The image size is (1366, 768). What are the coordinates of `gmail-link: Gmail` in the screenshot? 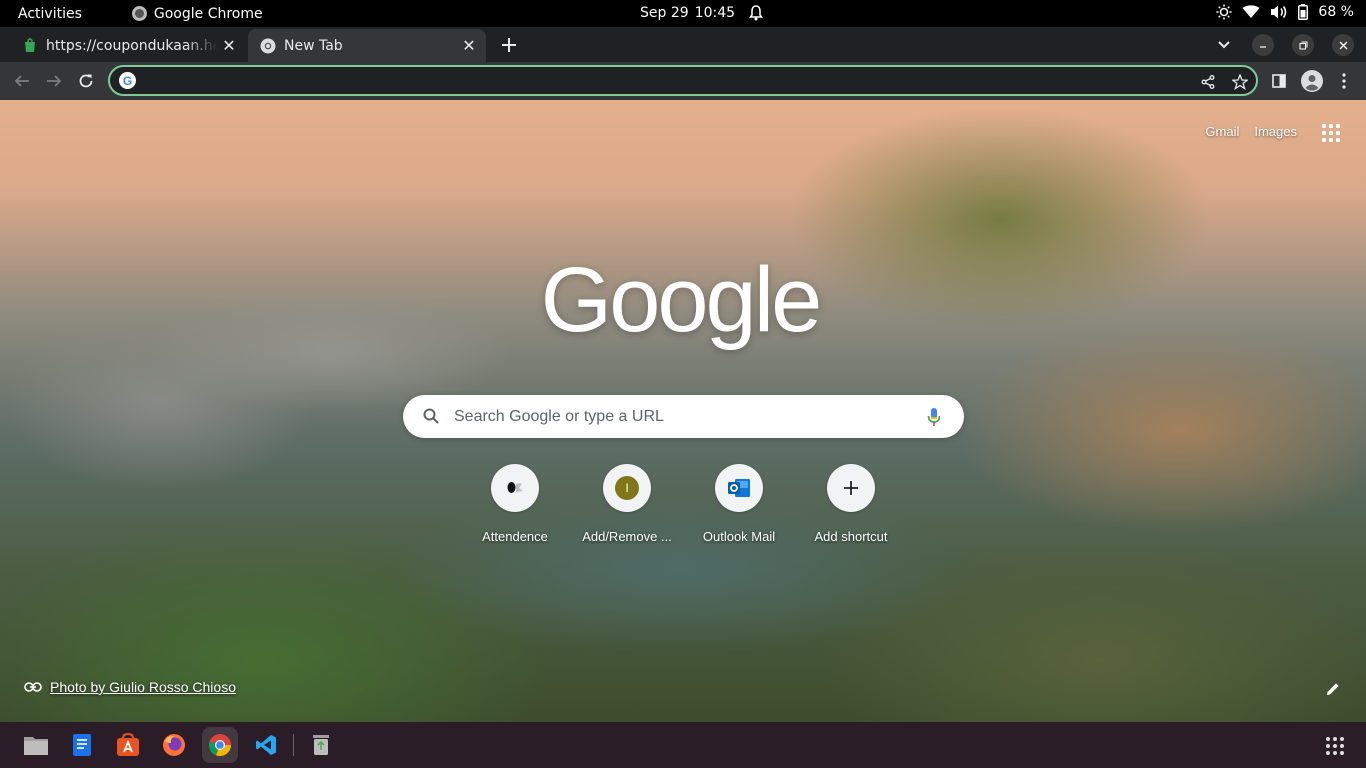 It's located at (1222, 131).